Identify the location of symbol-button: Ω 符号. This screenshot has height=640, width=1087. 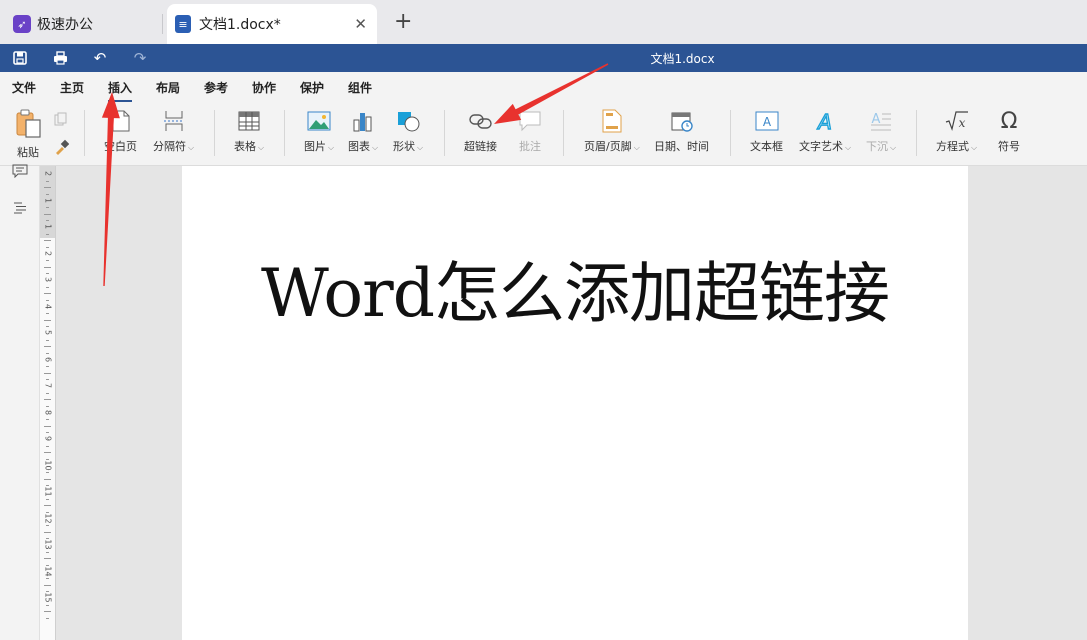
(1009, 131).